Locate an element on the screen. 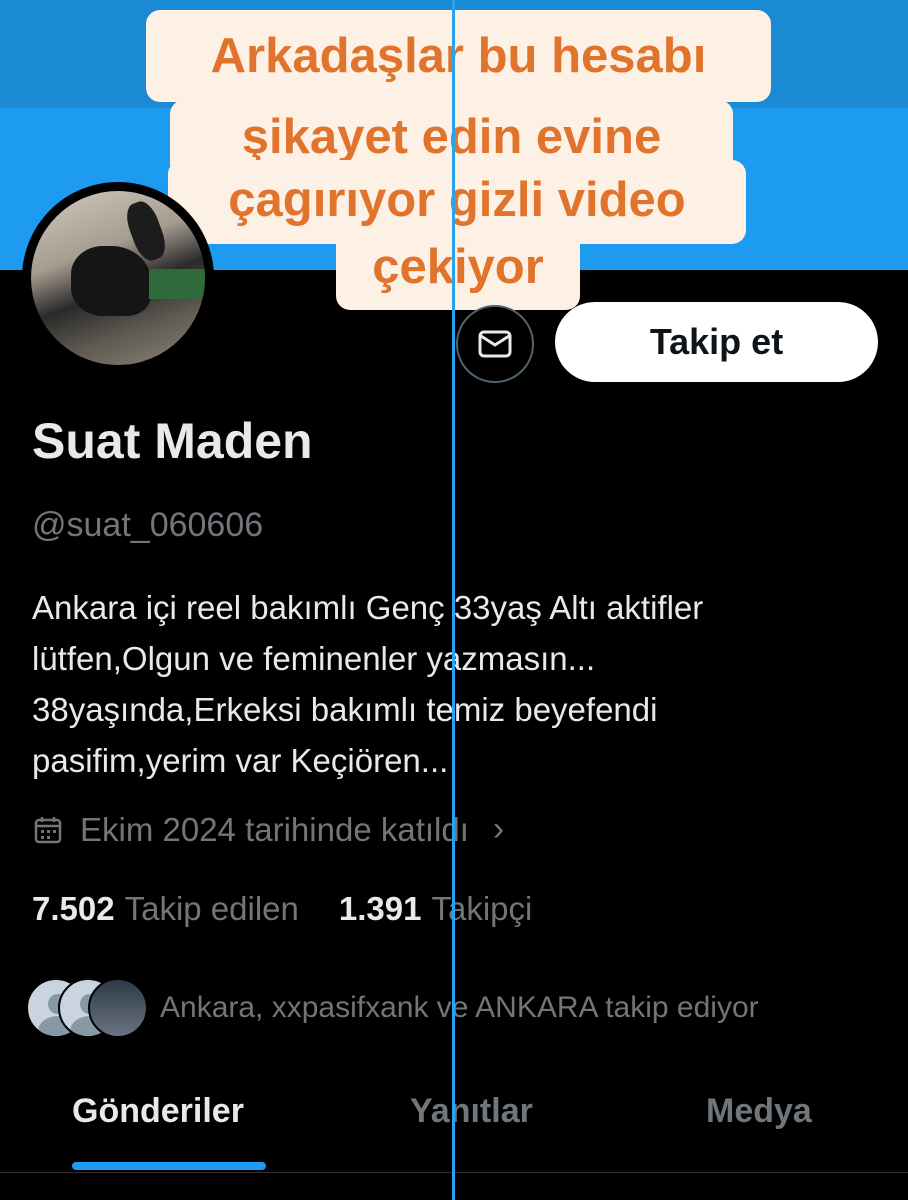 The height and width of the screenshot is (1200, 908). profile-name: Suat Maden is located at coordinates (172, 441).